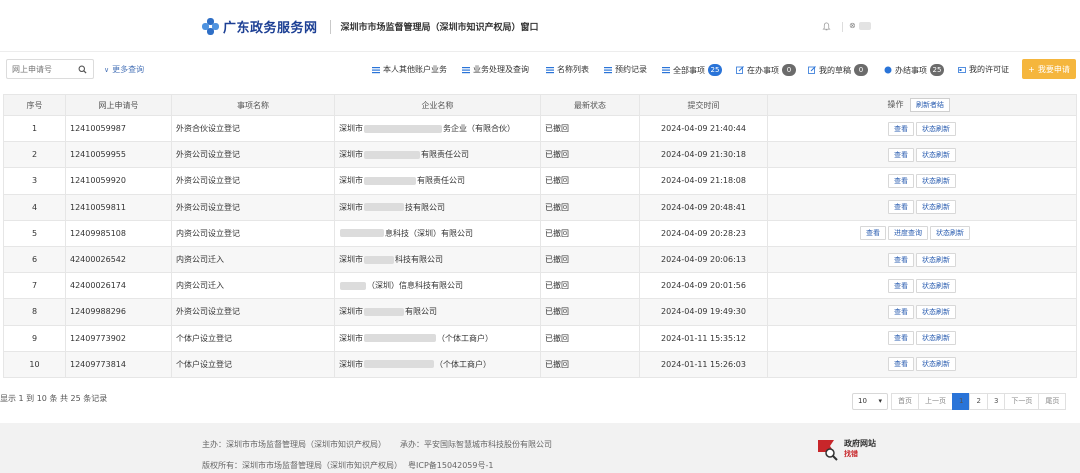 The width and height of the screenshot is (1080, 473). I want to click on list-icon, so click(666, 70).